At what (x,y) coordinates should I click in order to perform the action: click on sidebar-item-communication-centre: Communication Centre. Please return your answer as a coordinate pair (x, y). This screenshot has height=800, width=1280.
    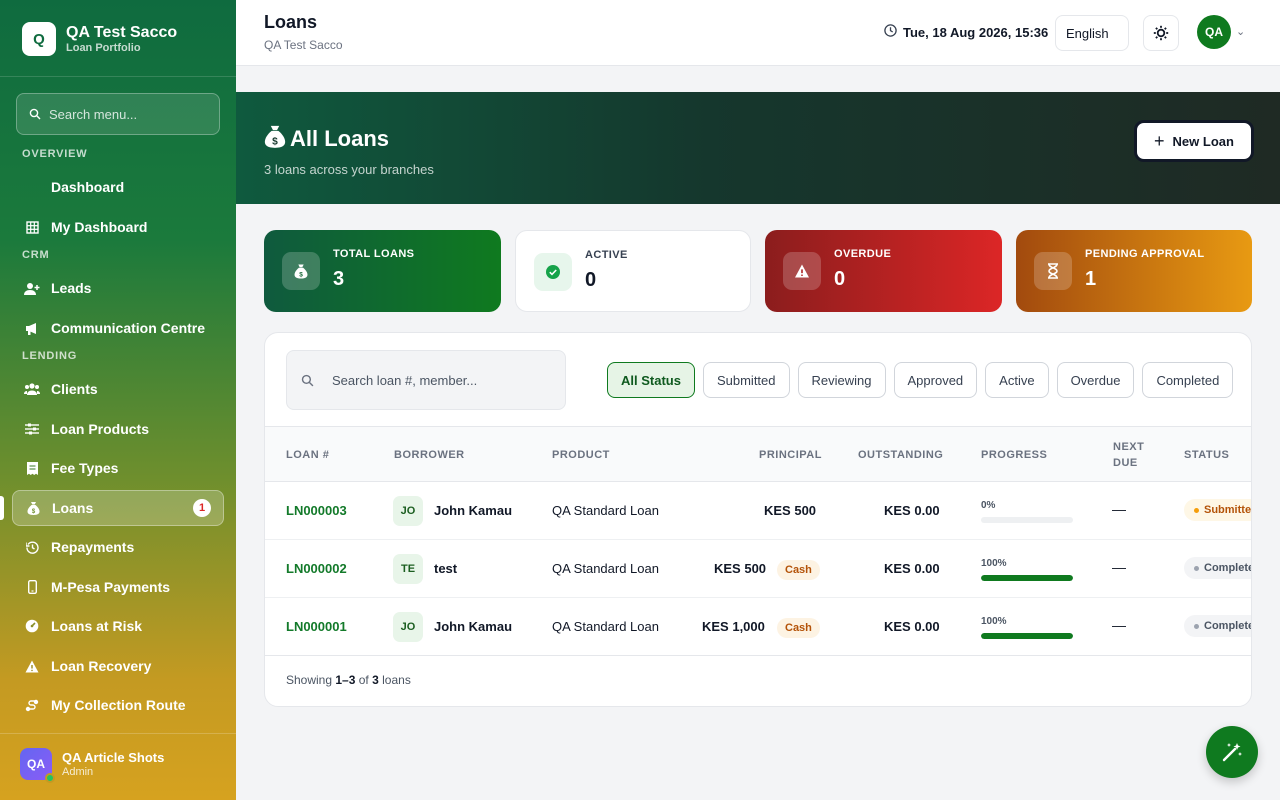
    Looking at the image, I should click on (118, 328).